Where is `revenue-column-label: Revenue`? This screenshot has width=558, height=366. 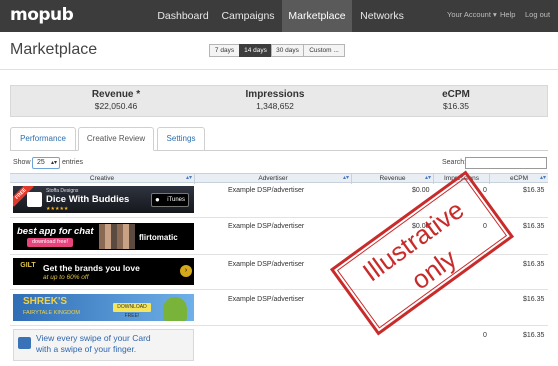
revenue-column-label: Revenue is located at coordinates (392, 178).